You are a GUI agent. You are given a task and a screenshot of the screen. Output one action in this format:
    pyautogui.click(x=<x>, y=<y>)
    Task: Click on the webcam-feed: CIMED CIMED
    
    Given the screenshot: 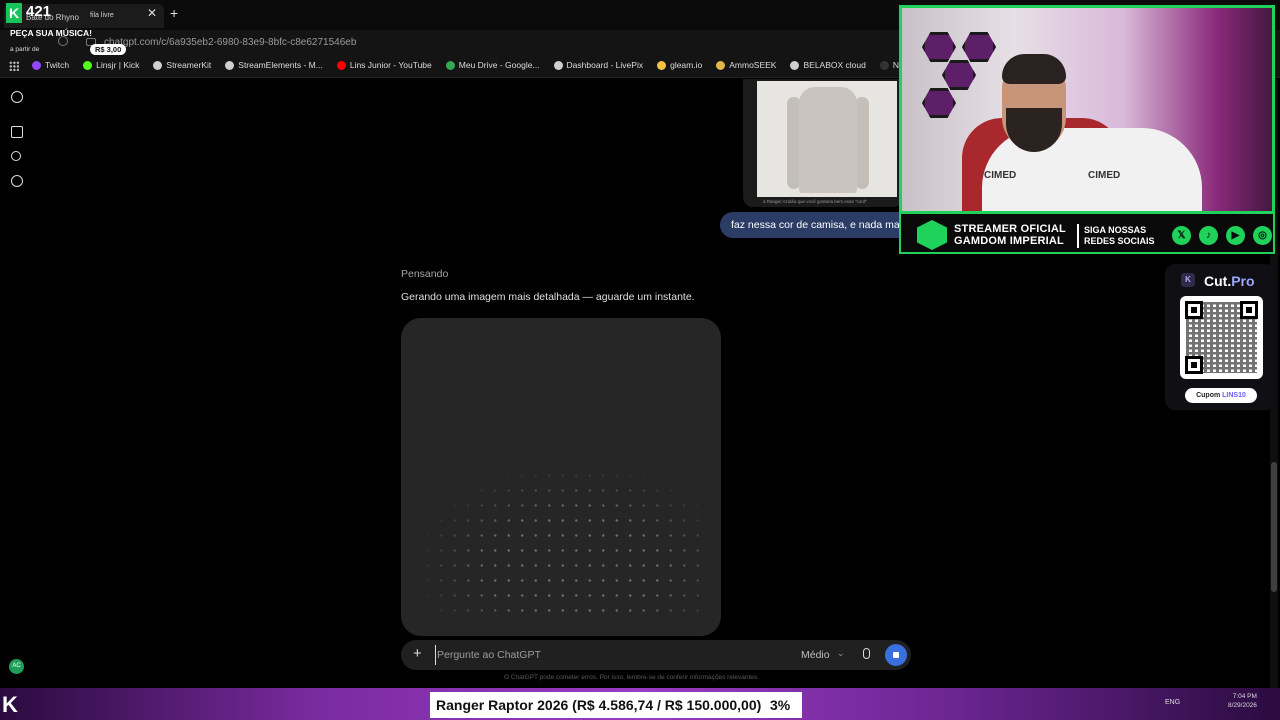 What is the action you would take?
    pyautogui.click(x=1087, y=109)
    